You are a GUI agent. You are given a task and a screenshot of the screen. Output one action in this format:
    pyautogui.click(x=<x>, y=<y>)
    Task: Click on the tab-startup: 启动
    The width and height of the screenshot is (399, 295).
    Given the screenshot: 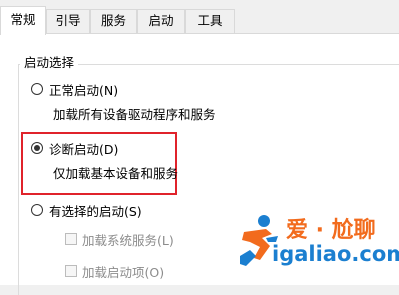 What is the action you would take?
    pyautogui.click(x=161, y=21)
    